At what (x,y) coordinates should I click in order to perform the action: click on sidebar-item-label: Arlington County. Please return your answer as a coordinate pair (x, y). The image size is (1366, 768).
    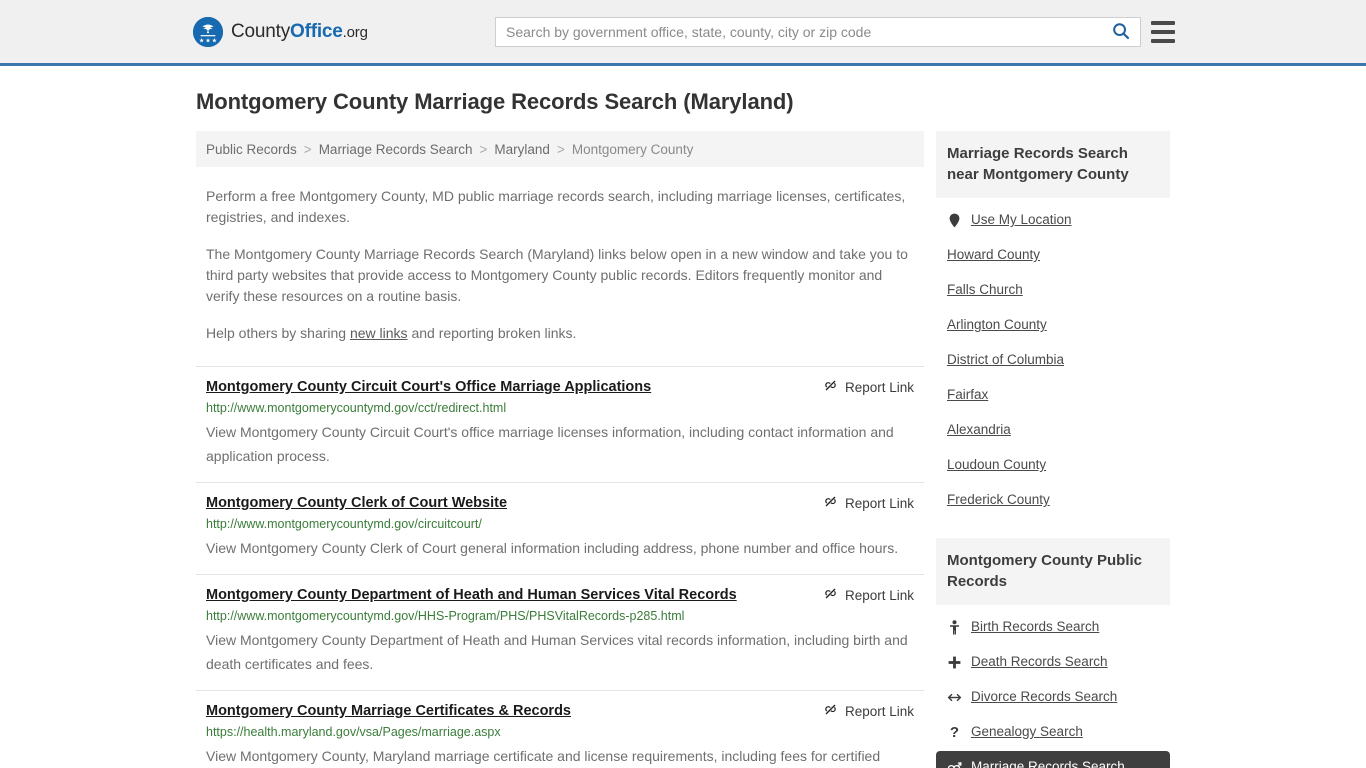
    Looking at the image, I should click on (997, 324).